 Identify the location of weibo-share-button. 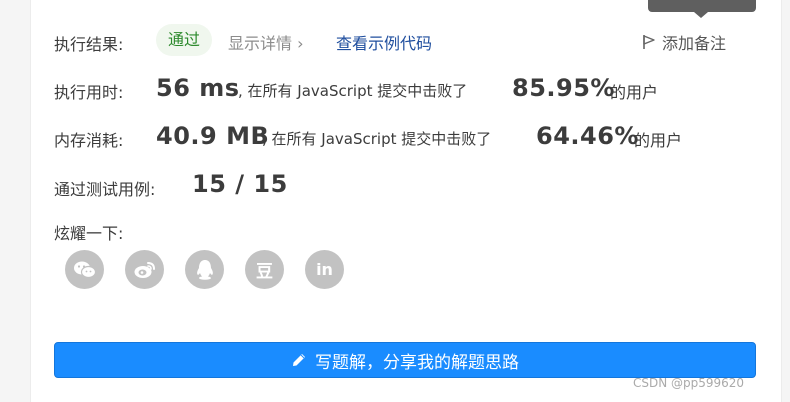
(144, 269).